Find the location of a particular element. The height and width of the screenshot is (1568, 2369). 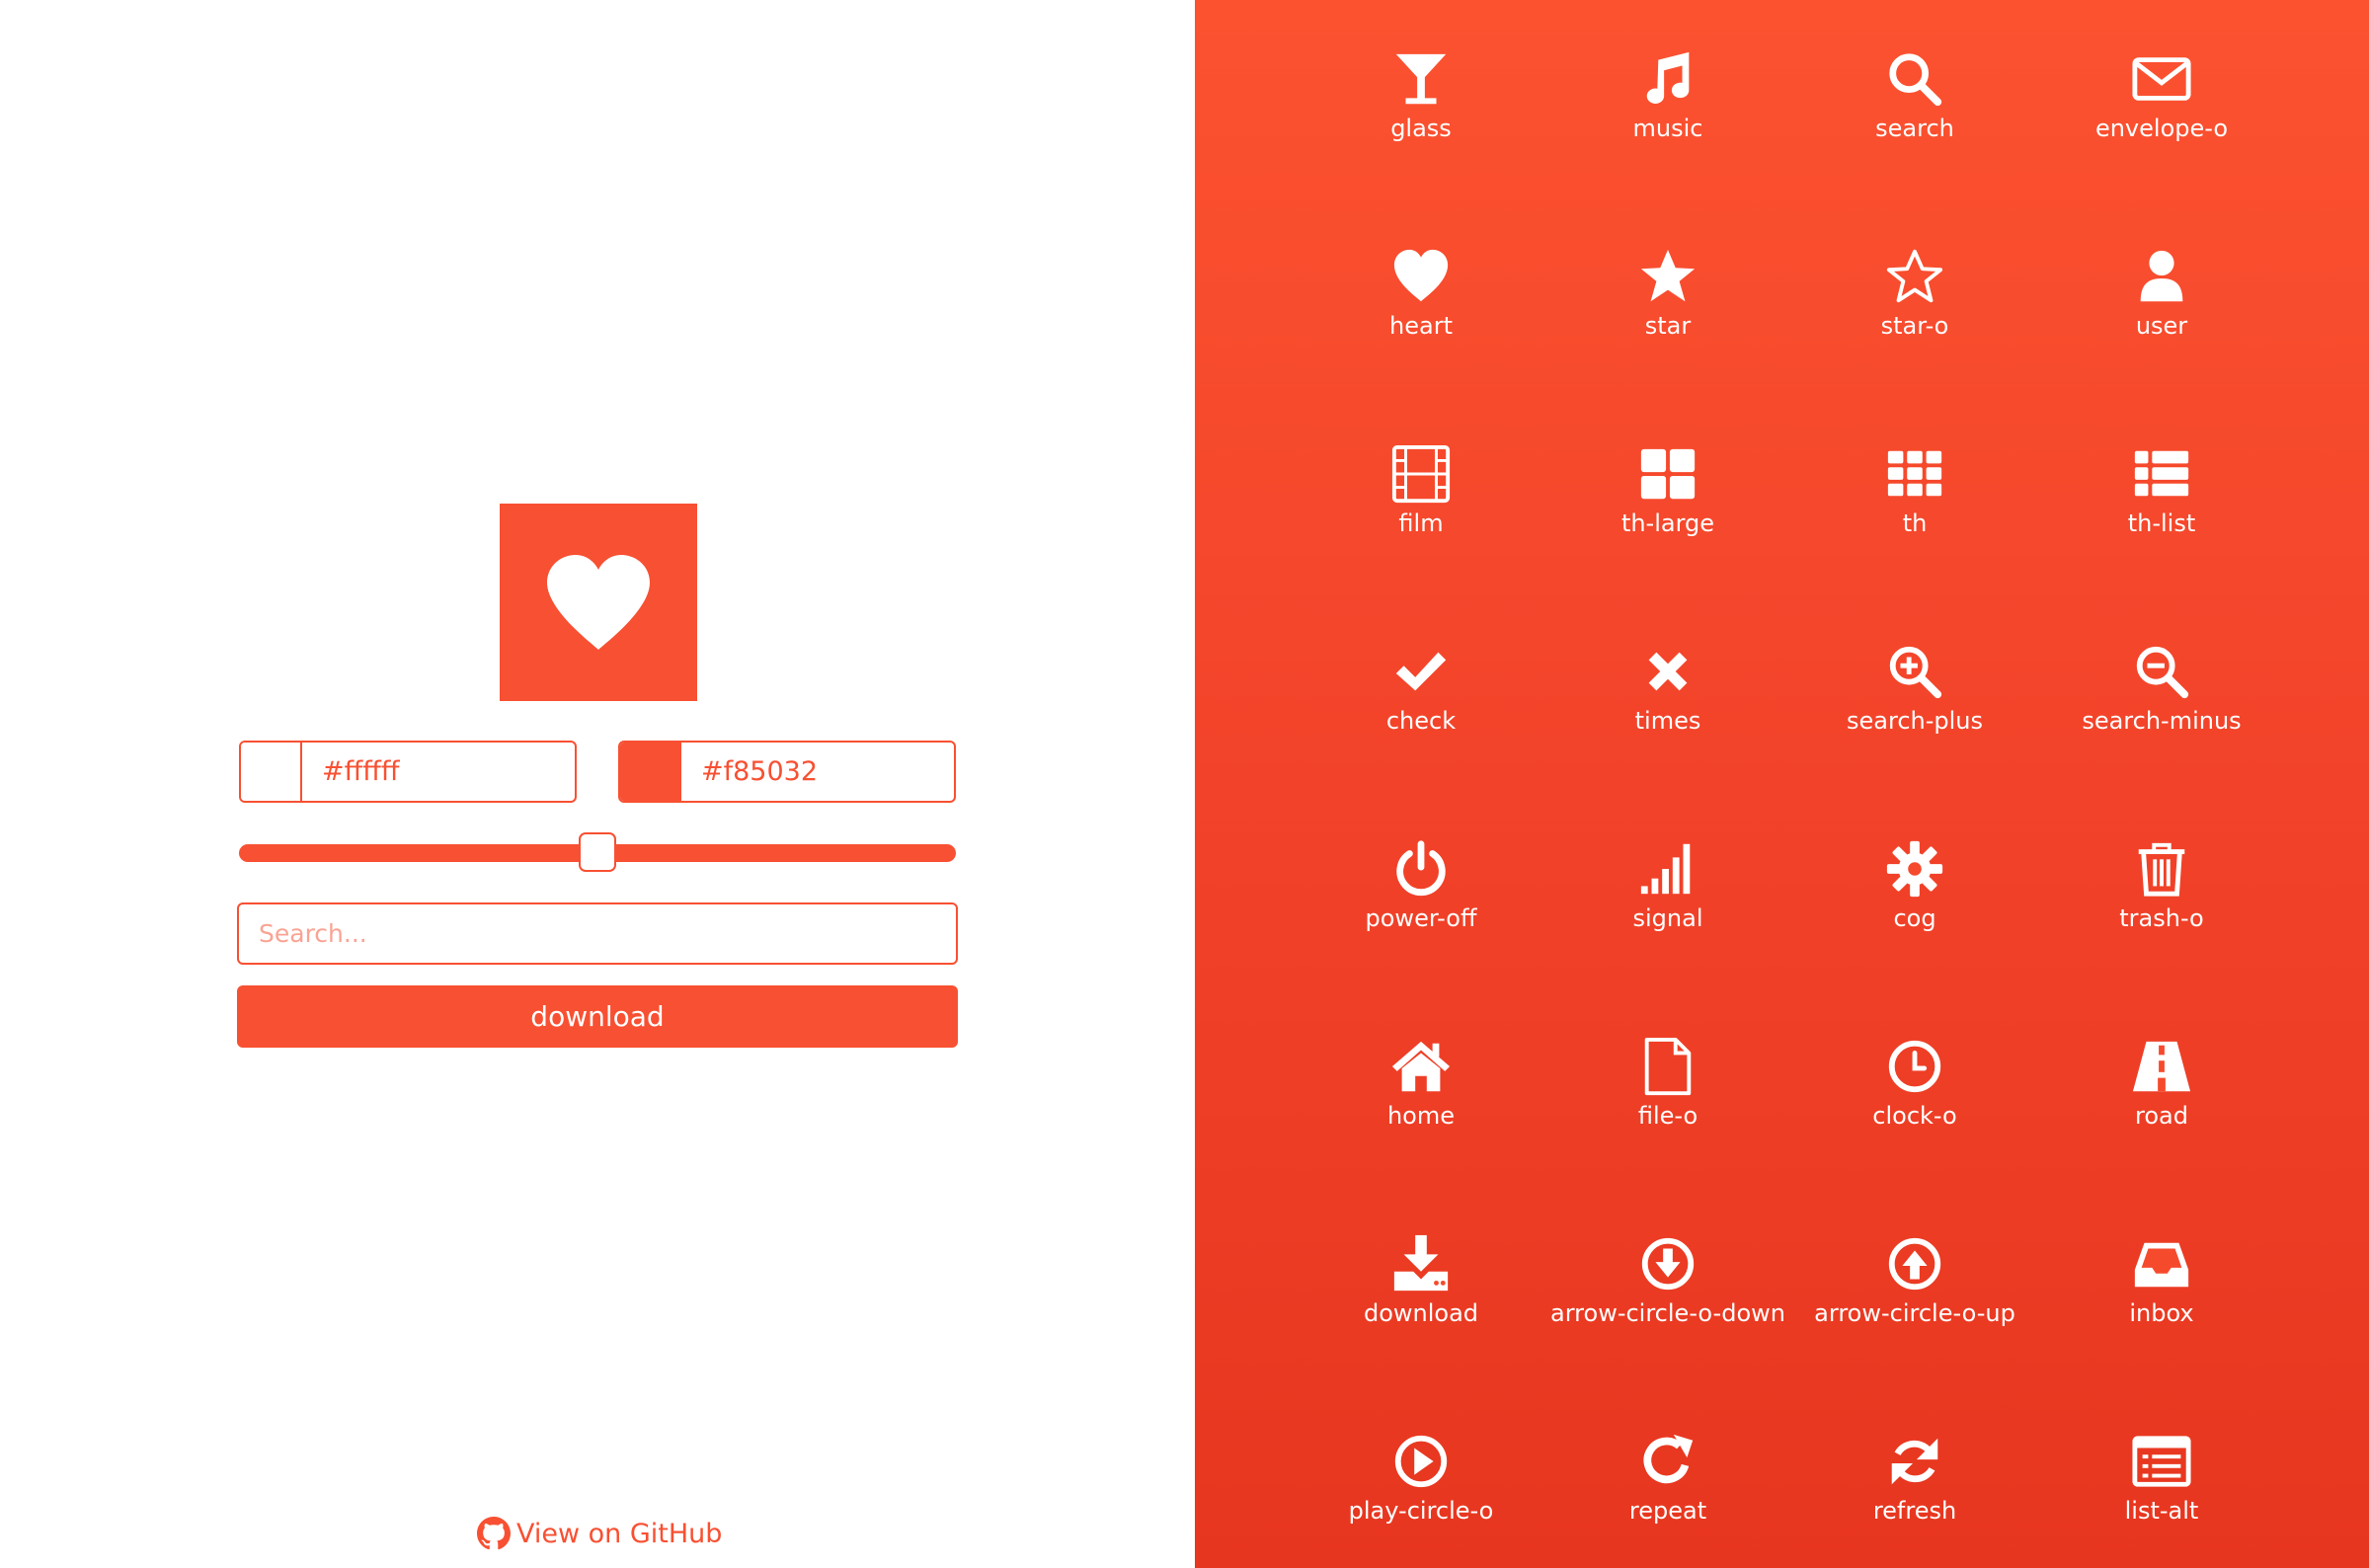

icon-label: th is located at coordinates (1915, 523).